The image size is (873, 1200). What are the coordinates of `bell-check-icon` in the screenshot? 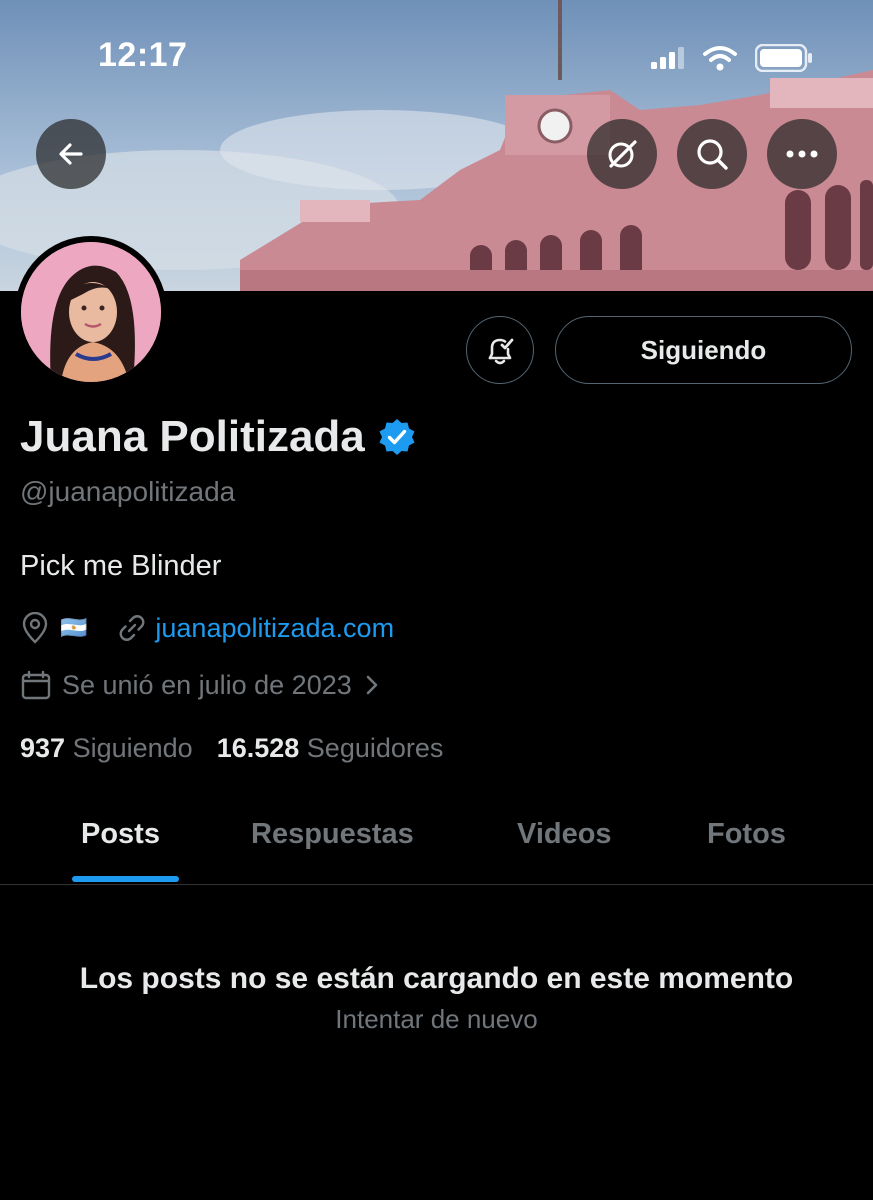 It's located at (501, 351).